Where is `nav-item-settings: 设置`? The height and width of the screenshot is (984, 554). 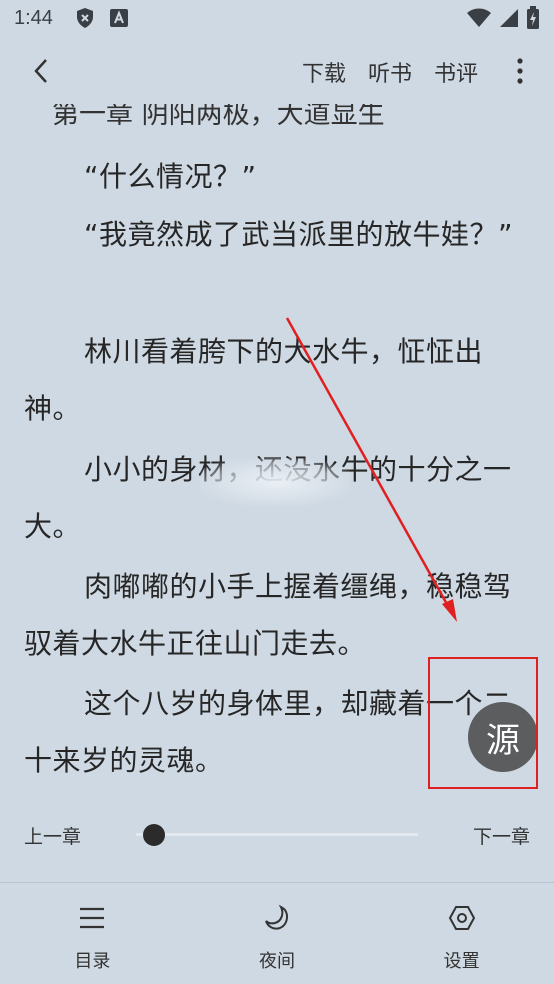
nav-item-settings: 设置 is located at coordinates (461, 933).